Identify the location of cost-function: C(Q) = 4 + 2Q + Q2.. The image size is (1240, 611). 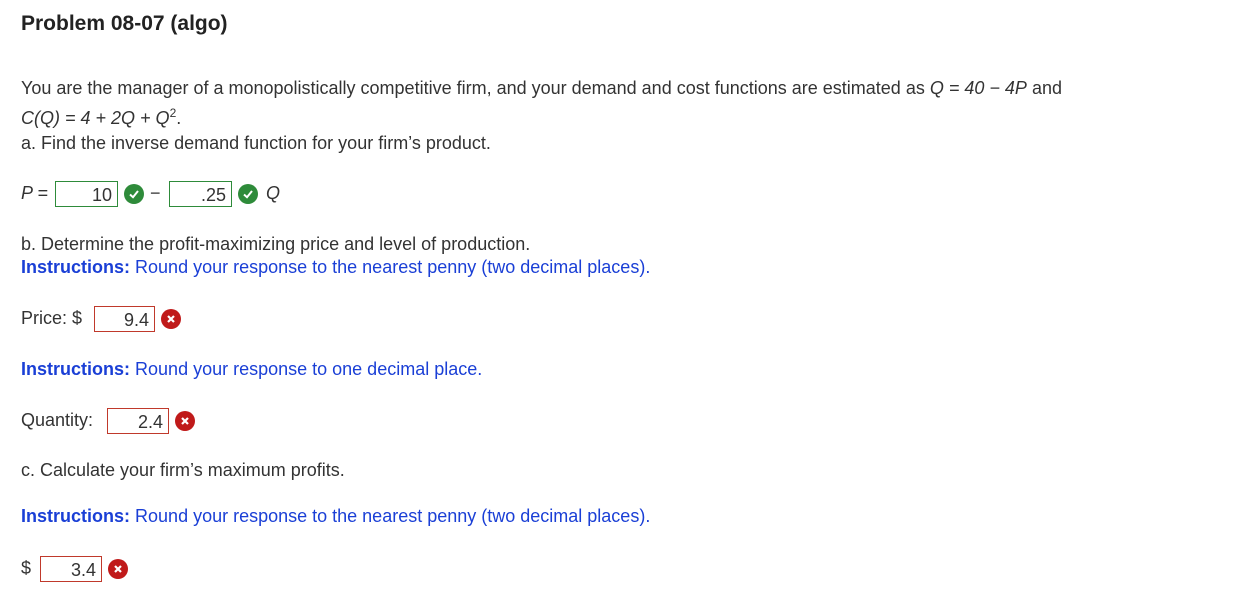
(101, 117).